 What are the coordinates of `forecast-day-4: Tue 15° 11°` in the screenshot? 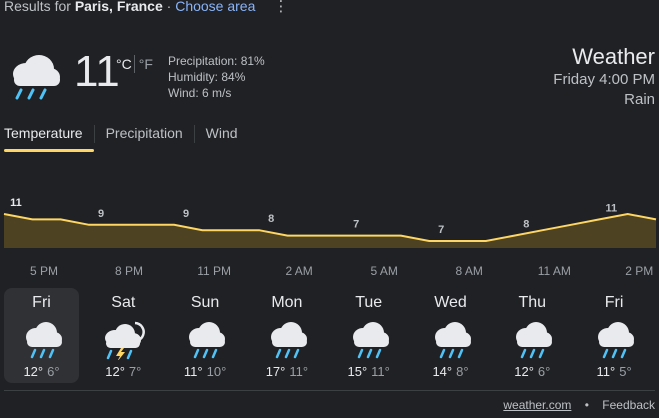 It's located at (368, 335).